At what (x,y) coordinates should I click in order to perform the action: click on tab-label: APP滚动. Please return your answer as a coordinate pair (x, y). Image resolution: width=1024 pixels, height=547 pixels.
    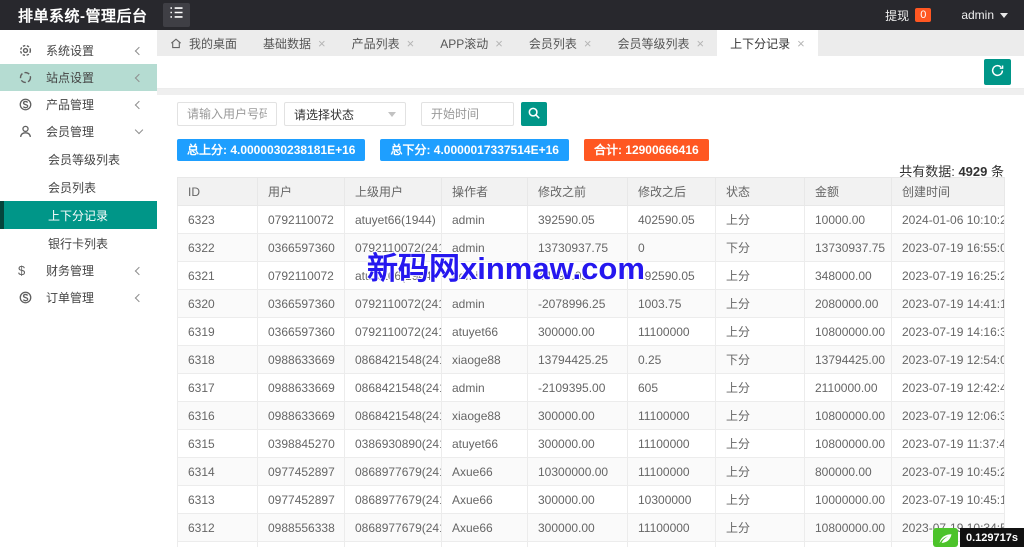
    Looking at the image, I should click on (464, 43).